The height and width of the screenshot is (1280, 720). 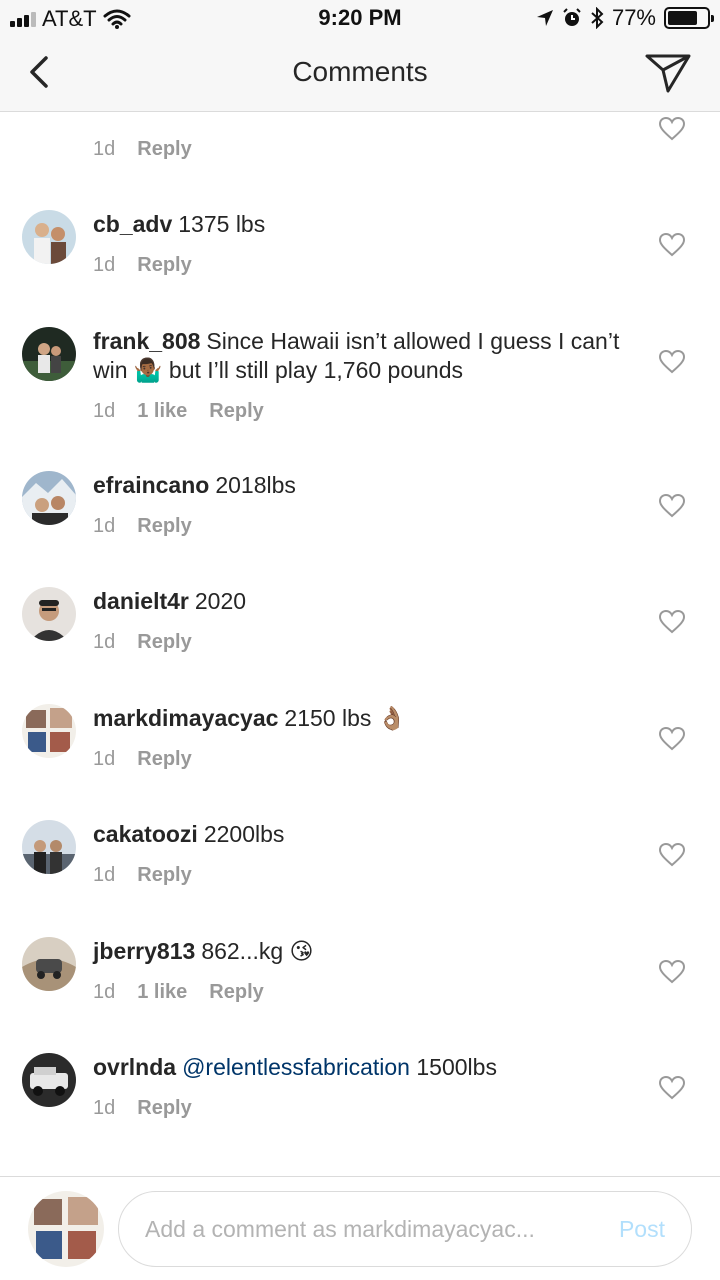 I want to click on comment-username: cakatoozi, so click(x=145, y=834).